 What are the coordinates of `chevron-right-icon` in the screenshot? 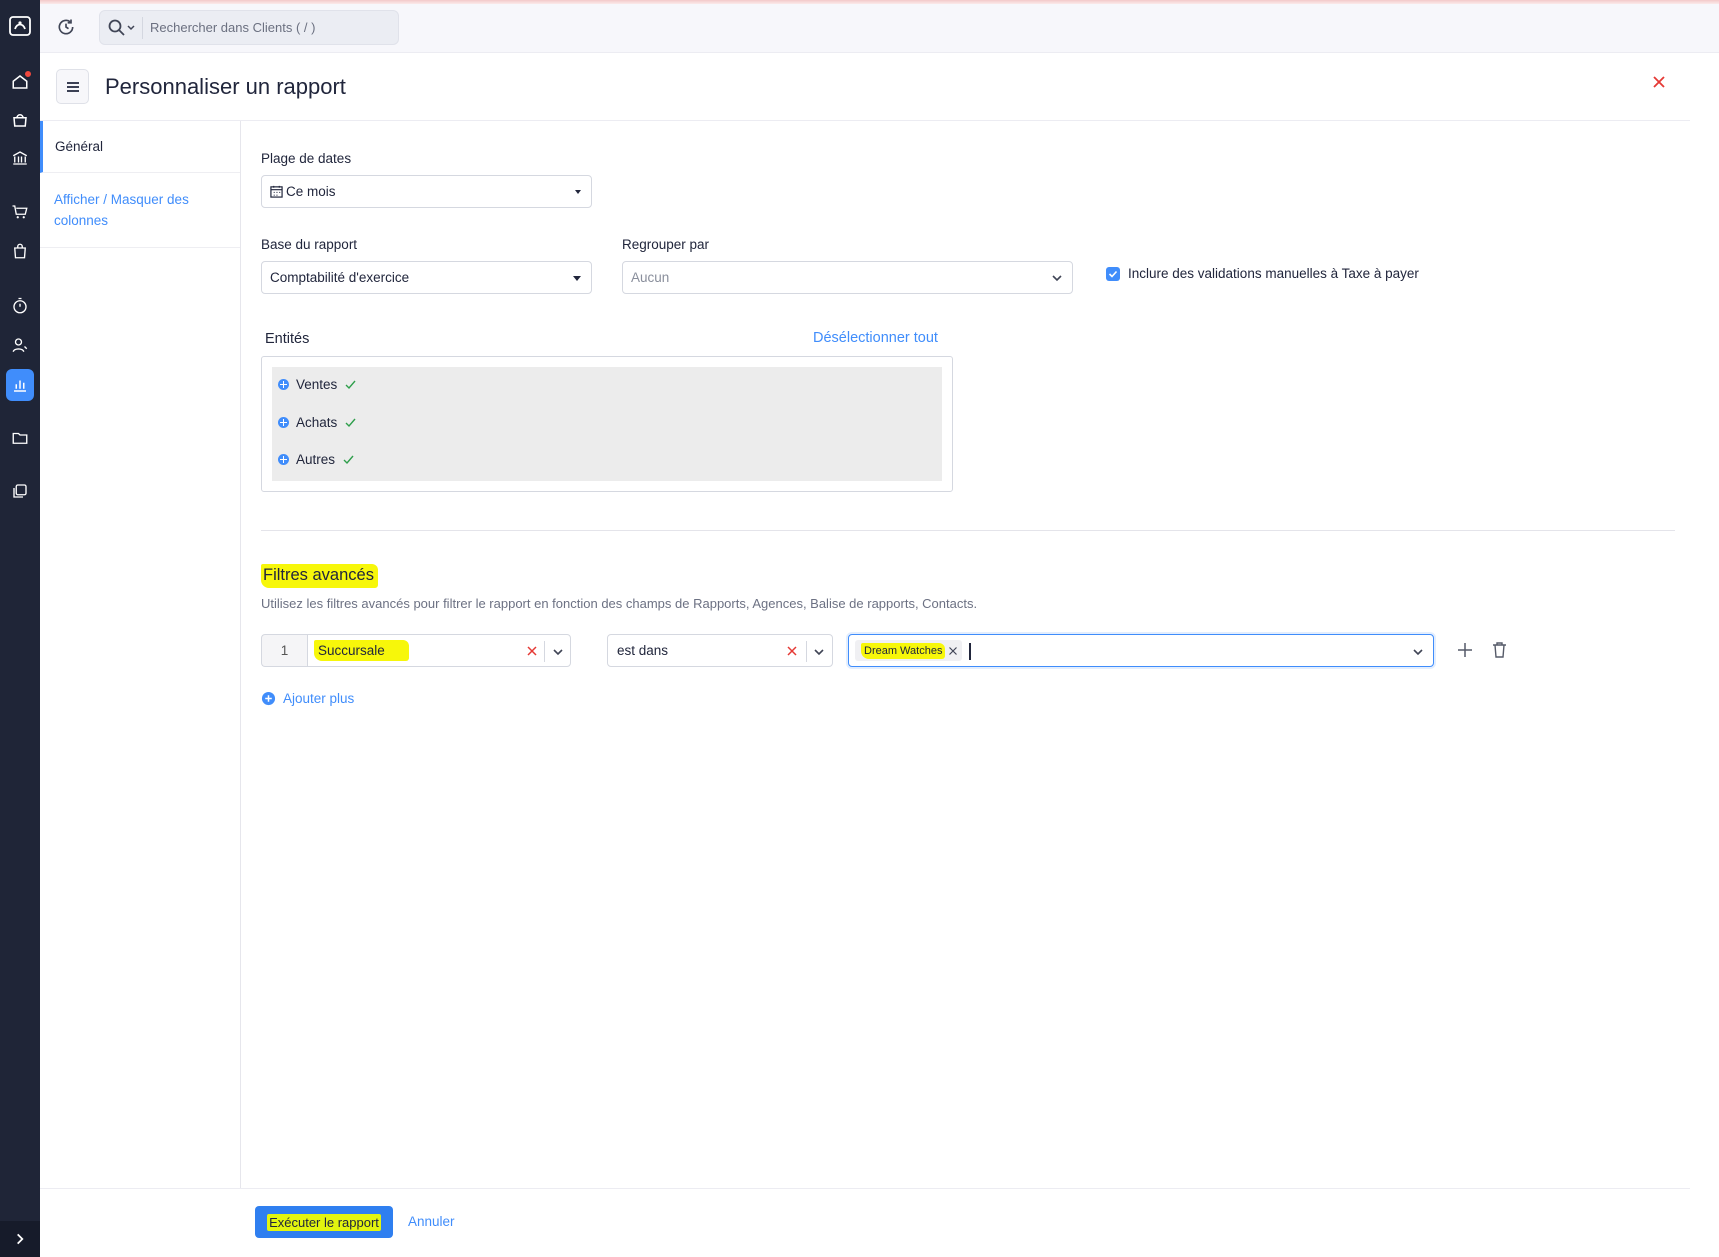 It's located at (20, 1239).